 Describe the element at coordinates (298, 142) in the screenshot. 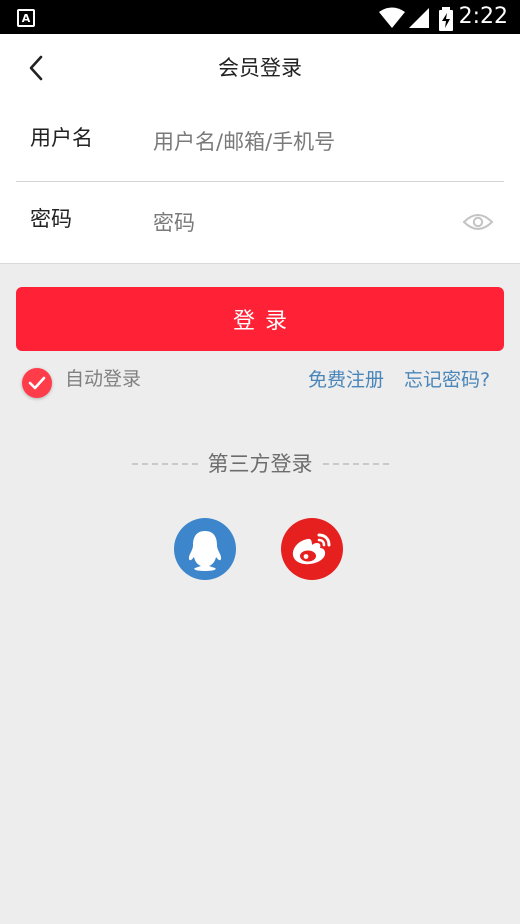

I see `username-input` at that location.